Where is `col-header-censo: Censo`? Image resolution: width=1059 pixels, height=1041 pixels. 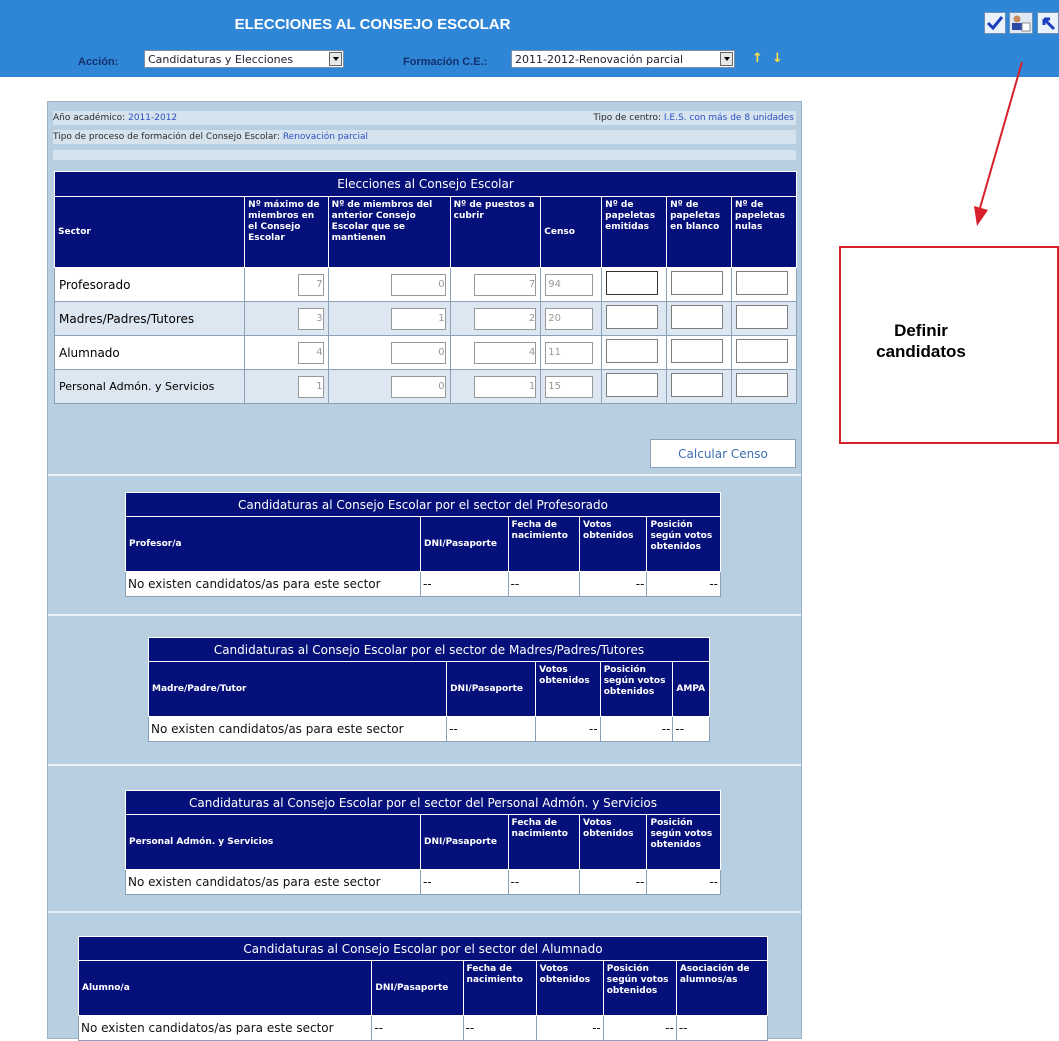 col-header-censo: Censo is located at coordinates (571, 232).